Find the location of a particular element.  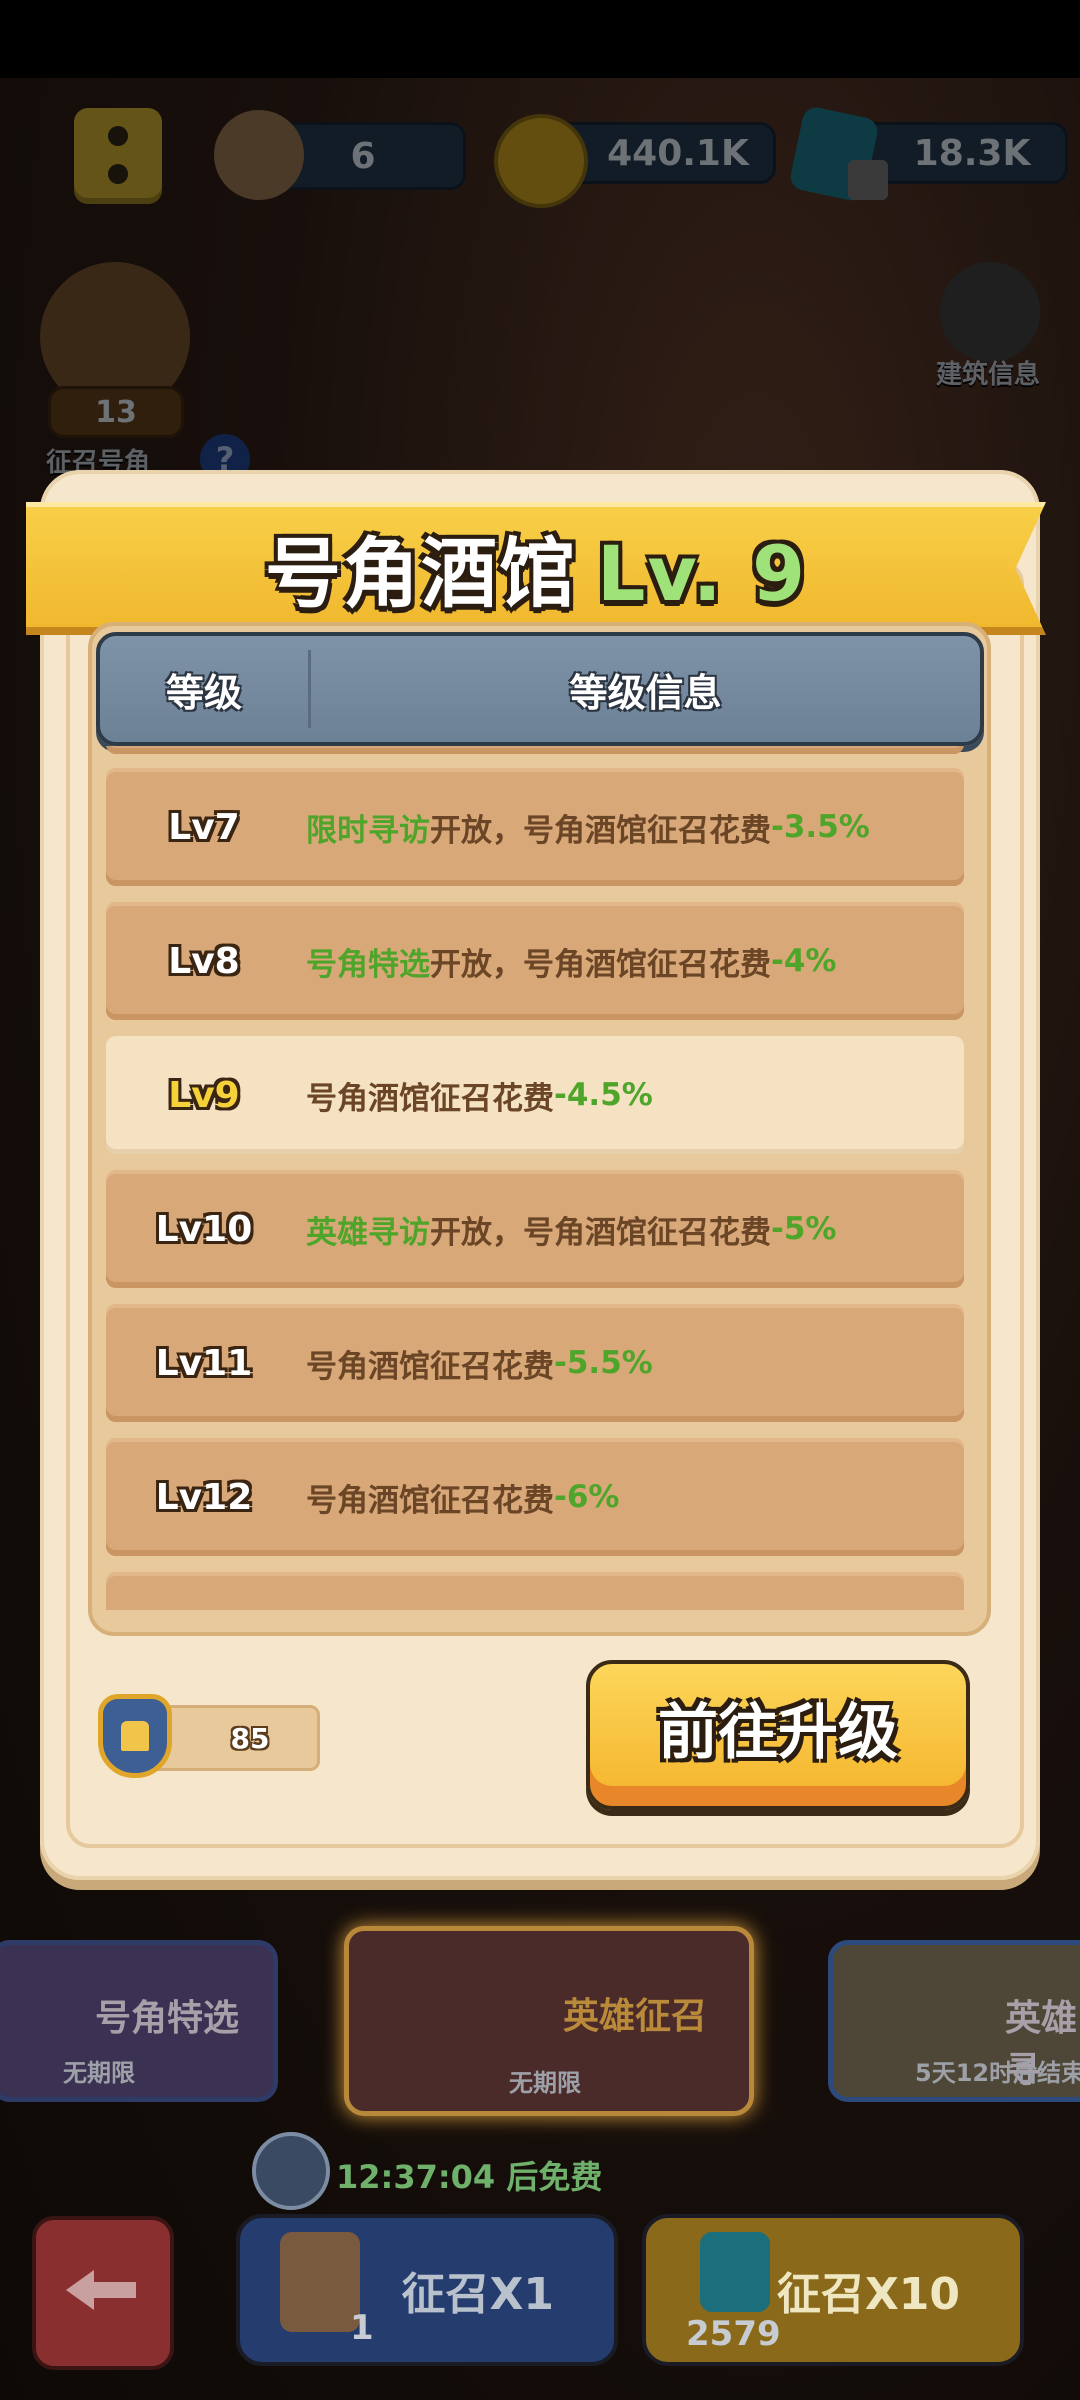

row-info: 号角酒馆征召花费 -5.5% is located at coordinates (479, 1365).